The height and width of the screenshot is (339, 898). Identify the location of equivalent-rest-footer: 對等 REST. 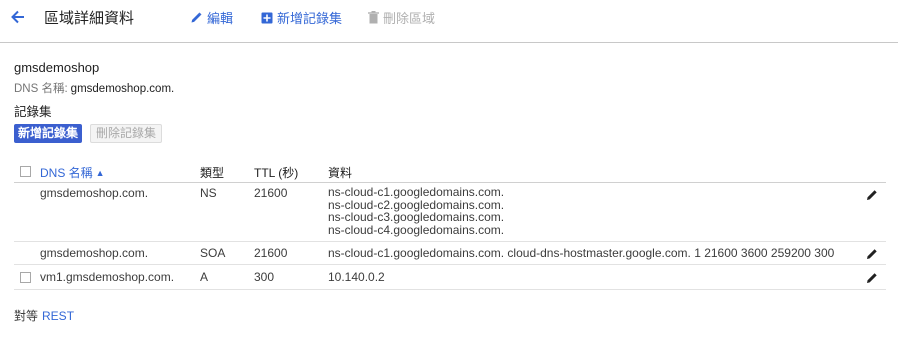
(44, 315).